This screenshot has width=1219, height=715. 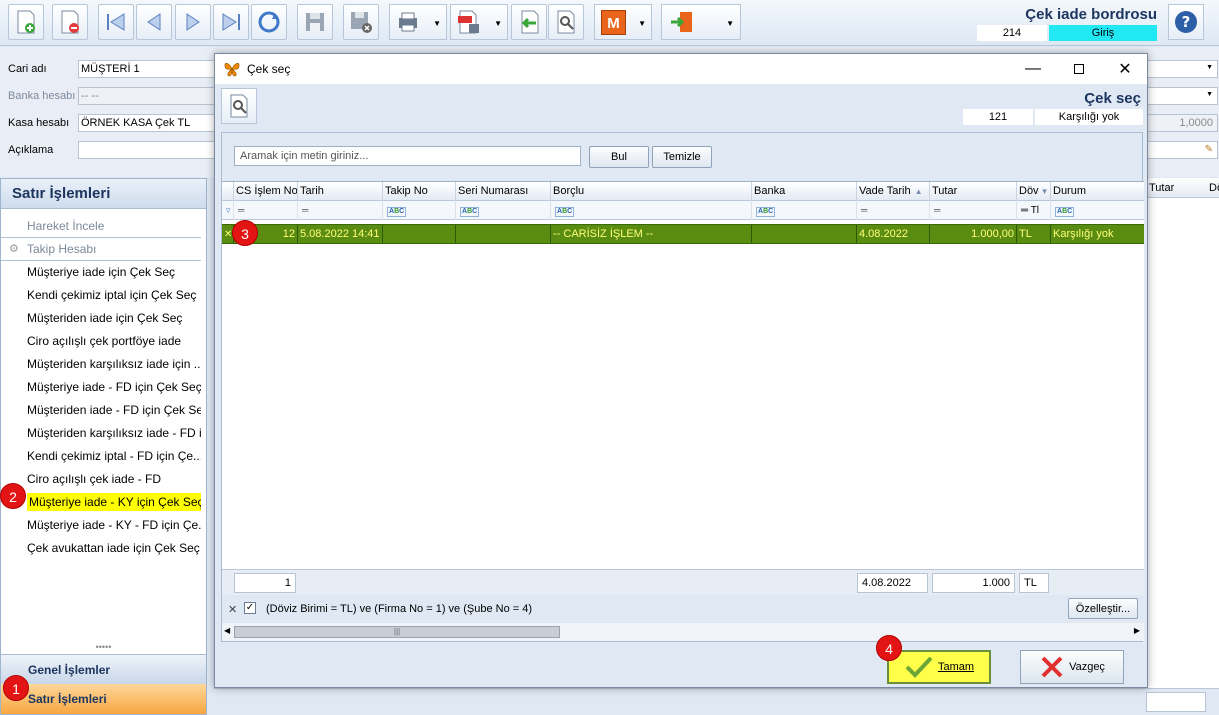 What do you see at coordinates (1186, 22) in the screenshot?
I see `help-button: ?` at bounding box center [1186, 22].